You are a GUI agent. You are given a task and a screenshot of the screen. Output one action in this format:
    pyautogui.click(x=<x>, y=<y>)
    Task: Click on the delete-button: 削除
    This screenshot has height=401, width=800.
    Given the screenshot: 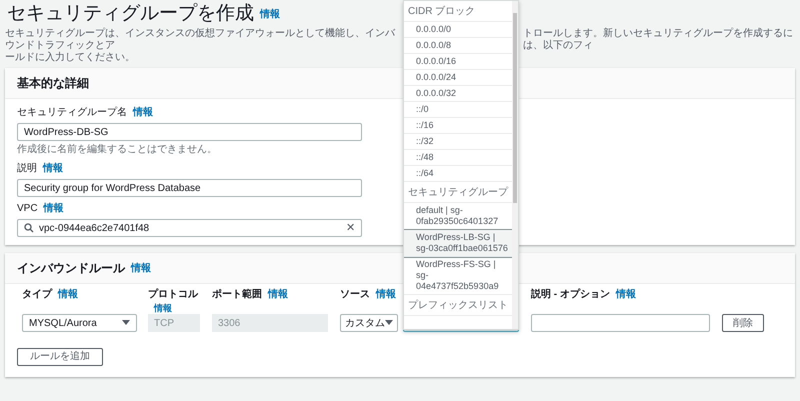 What is the action you would take?
    pyautogui.click(x=743, y=323)
    